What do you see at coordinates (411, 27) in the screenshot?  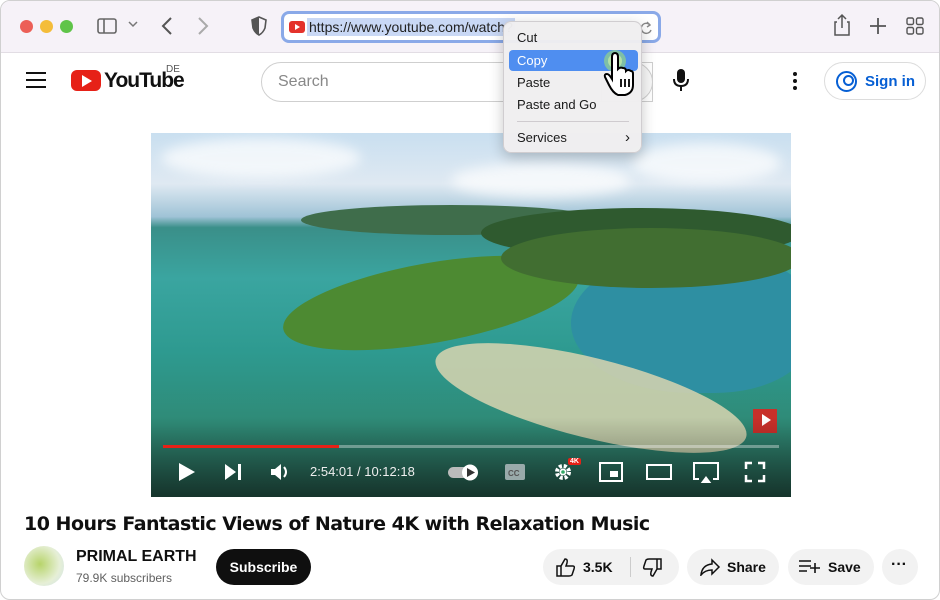 I see `url-text: https://www.youtube.com/watch?` at bounding box center [411, 27].